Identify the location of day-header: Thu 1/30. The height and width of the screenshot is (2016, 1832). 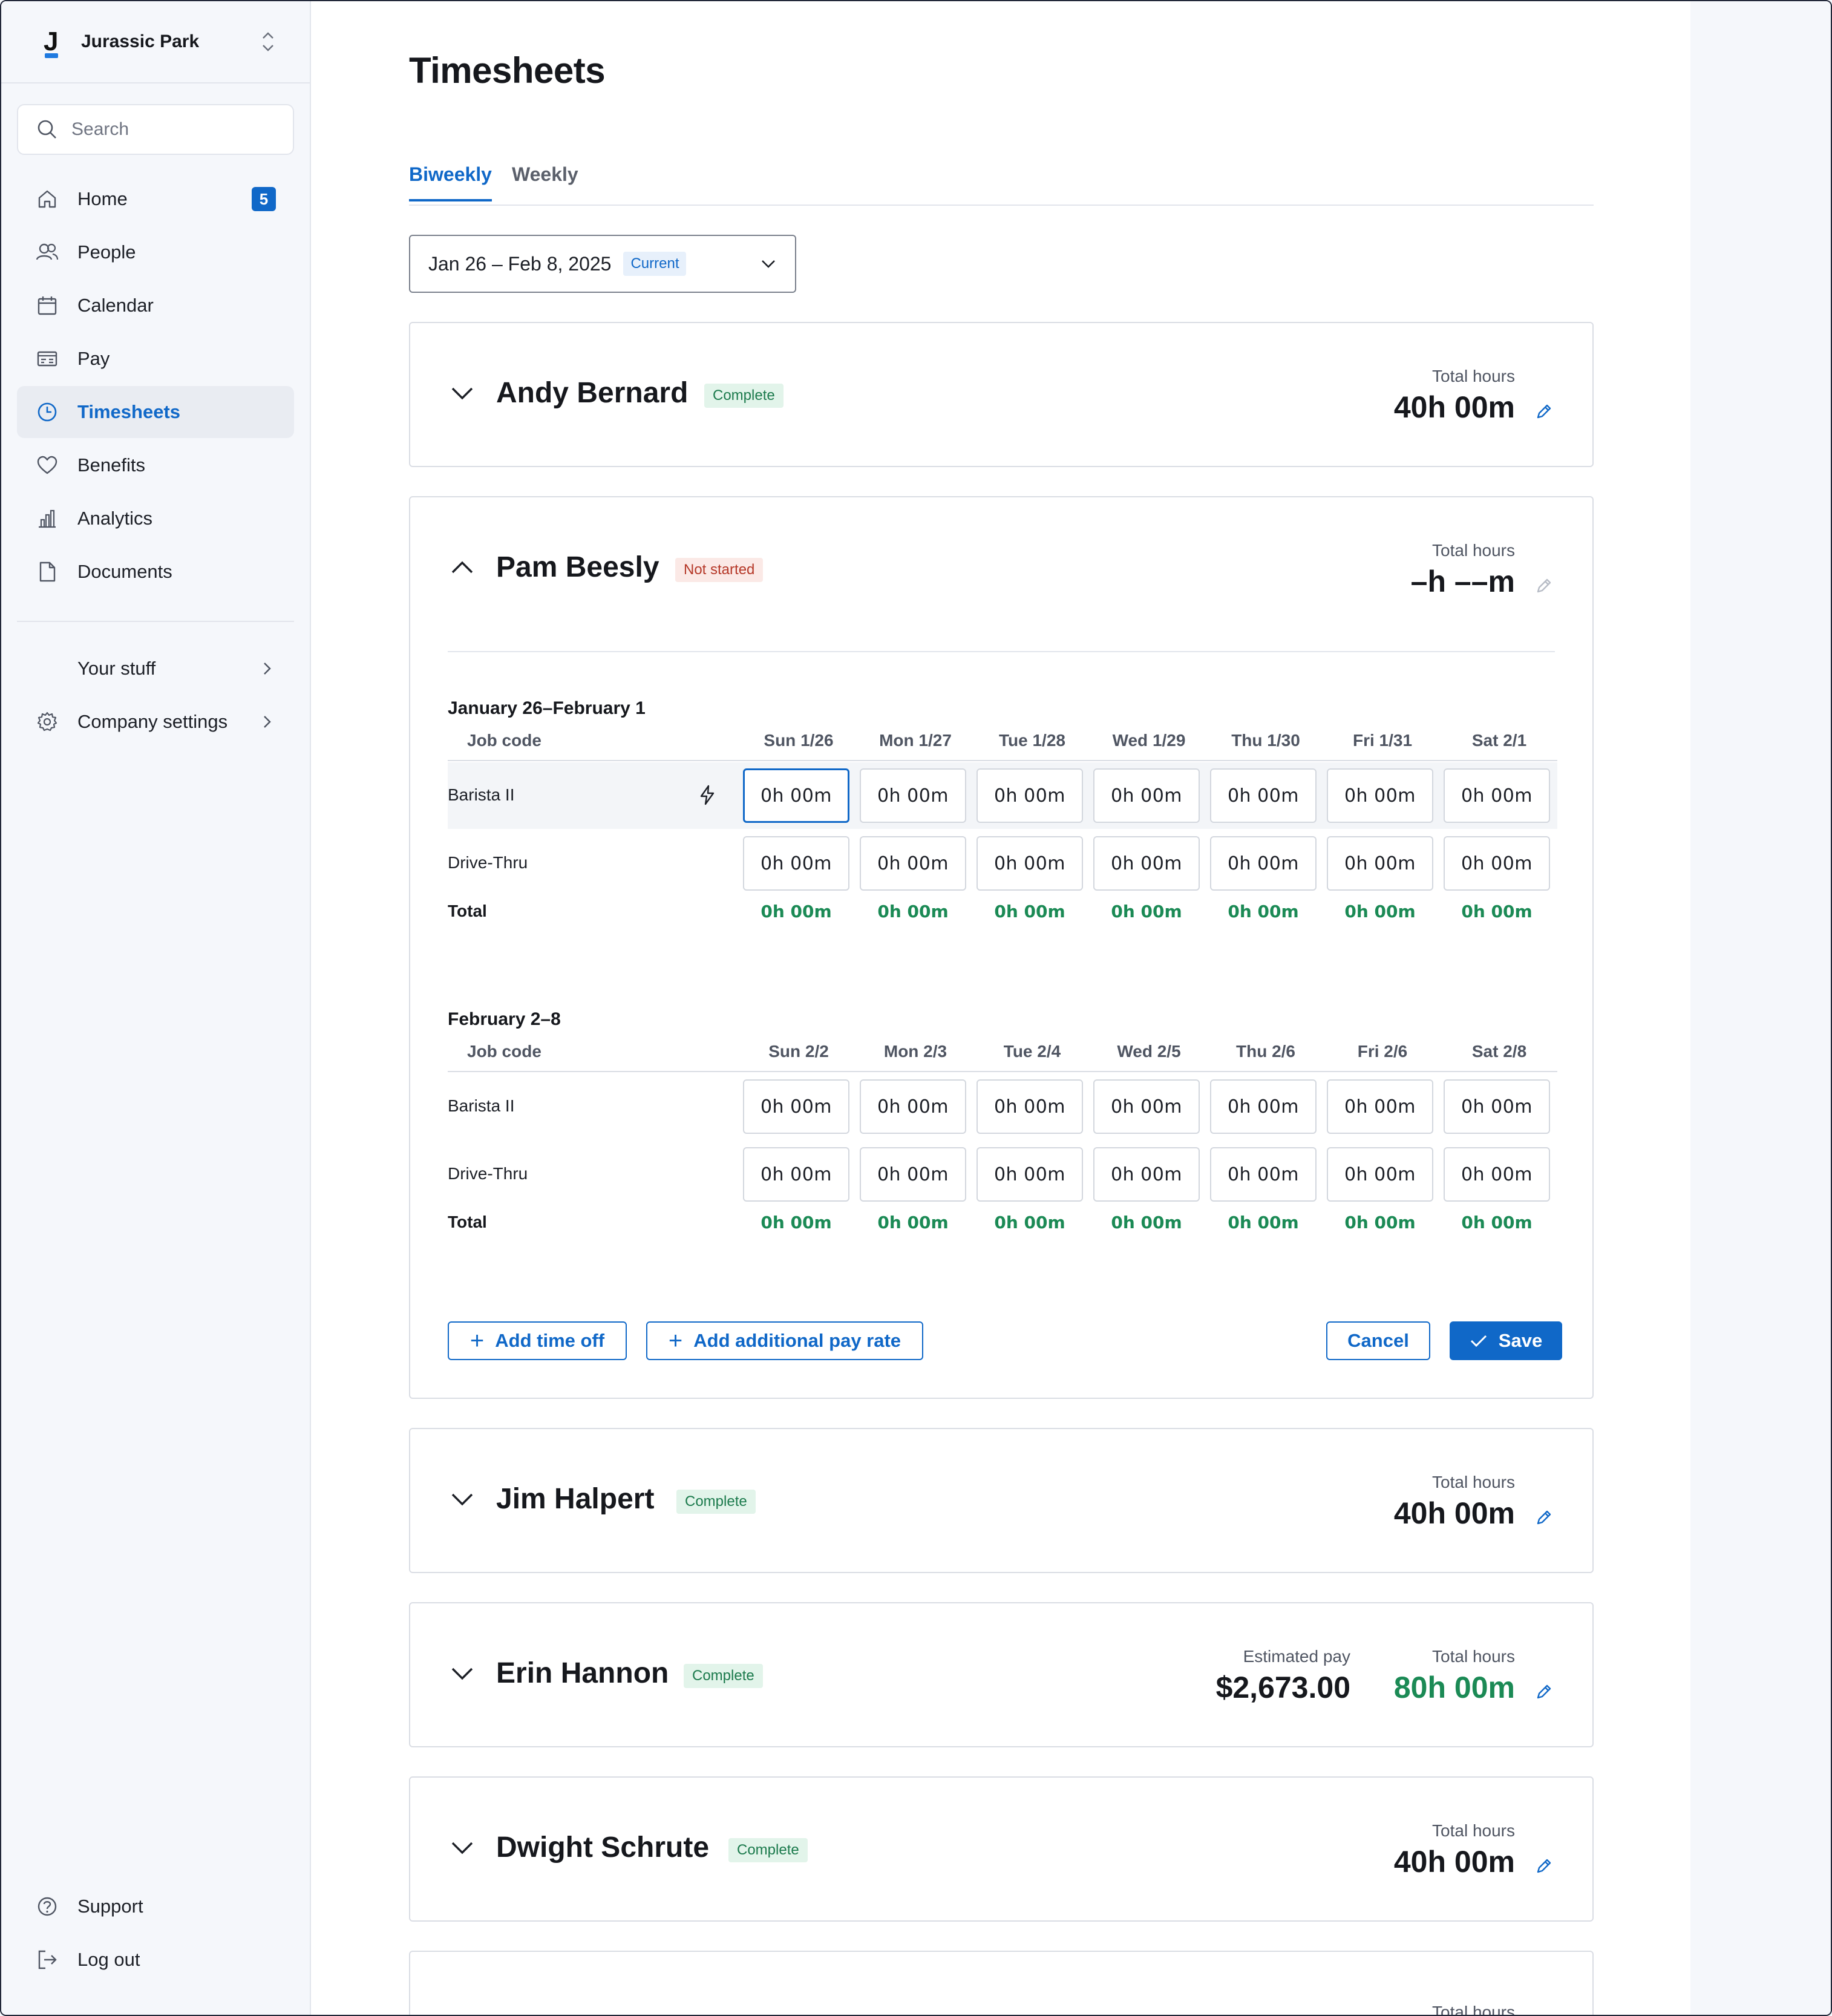
(1265, 740).